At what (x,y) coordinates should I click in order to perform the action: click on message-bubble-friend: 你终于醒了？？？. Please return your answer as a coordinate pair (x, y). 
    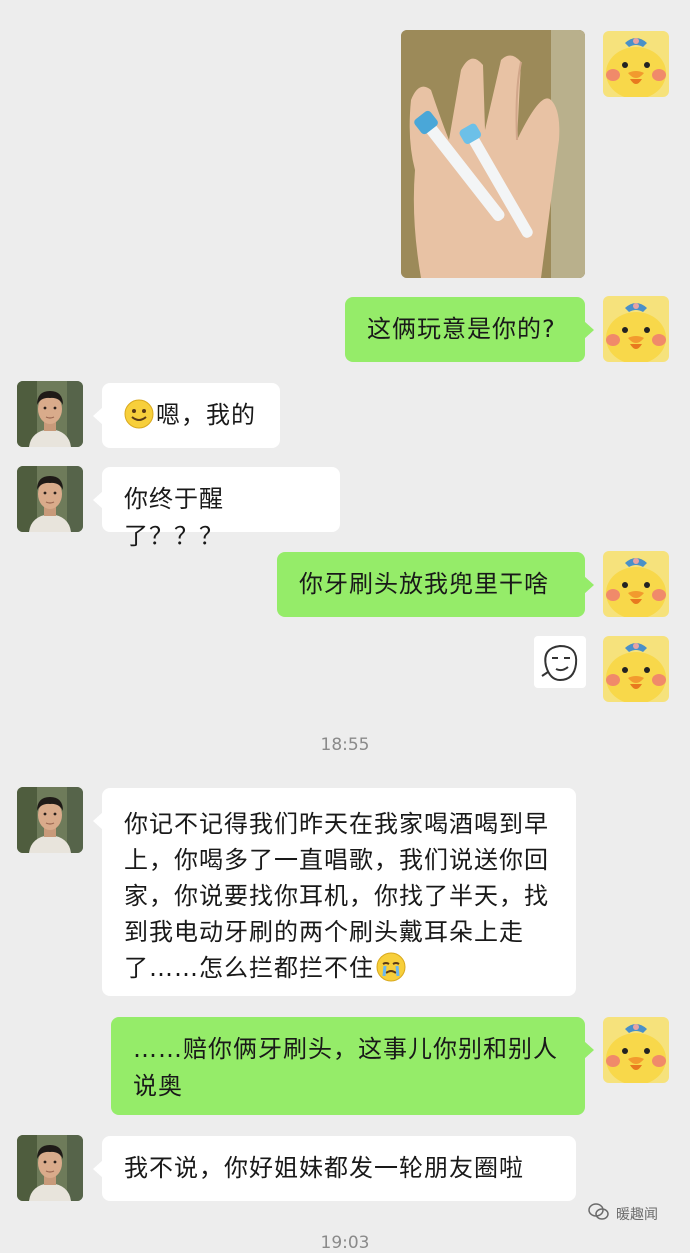
    Looking at the image, I should click on (216, 508).